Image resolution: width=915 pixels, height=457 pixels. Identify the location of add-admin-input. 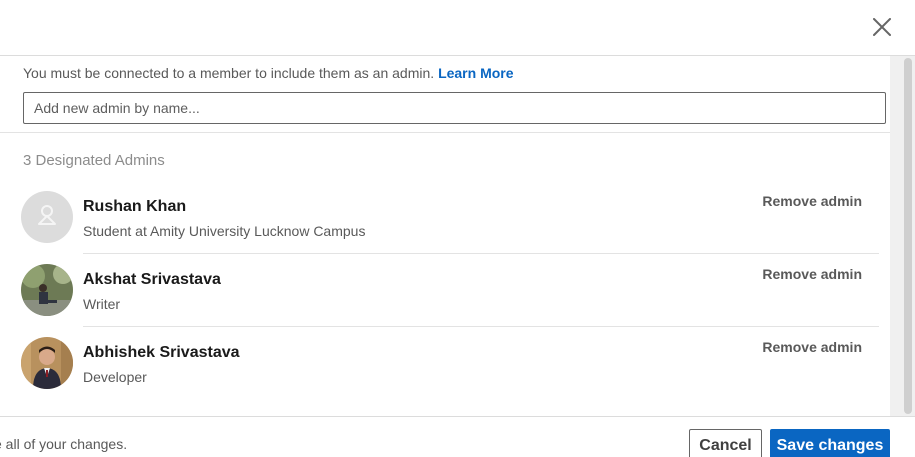
(454, 108).